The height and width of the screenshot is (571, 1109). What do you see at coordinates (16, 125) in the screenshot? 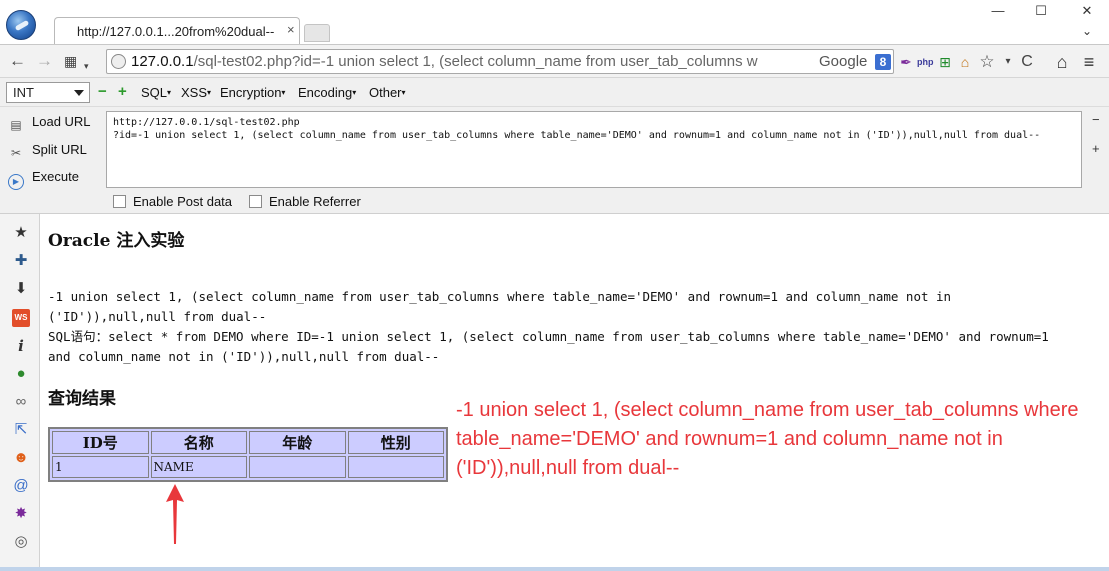
I see `load-url-icon: ▤` at bounding box center [16, 125].